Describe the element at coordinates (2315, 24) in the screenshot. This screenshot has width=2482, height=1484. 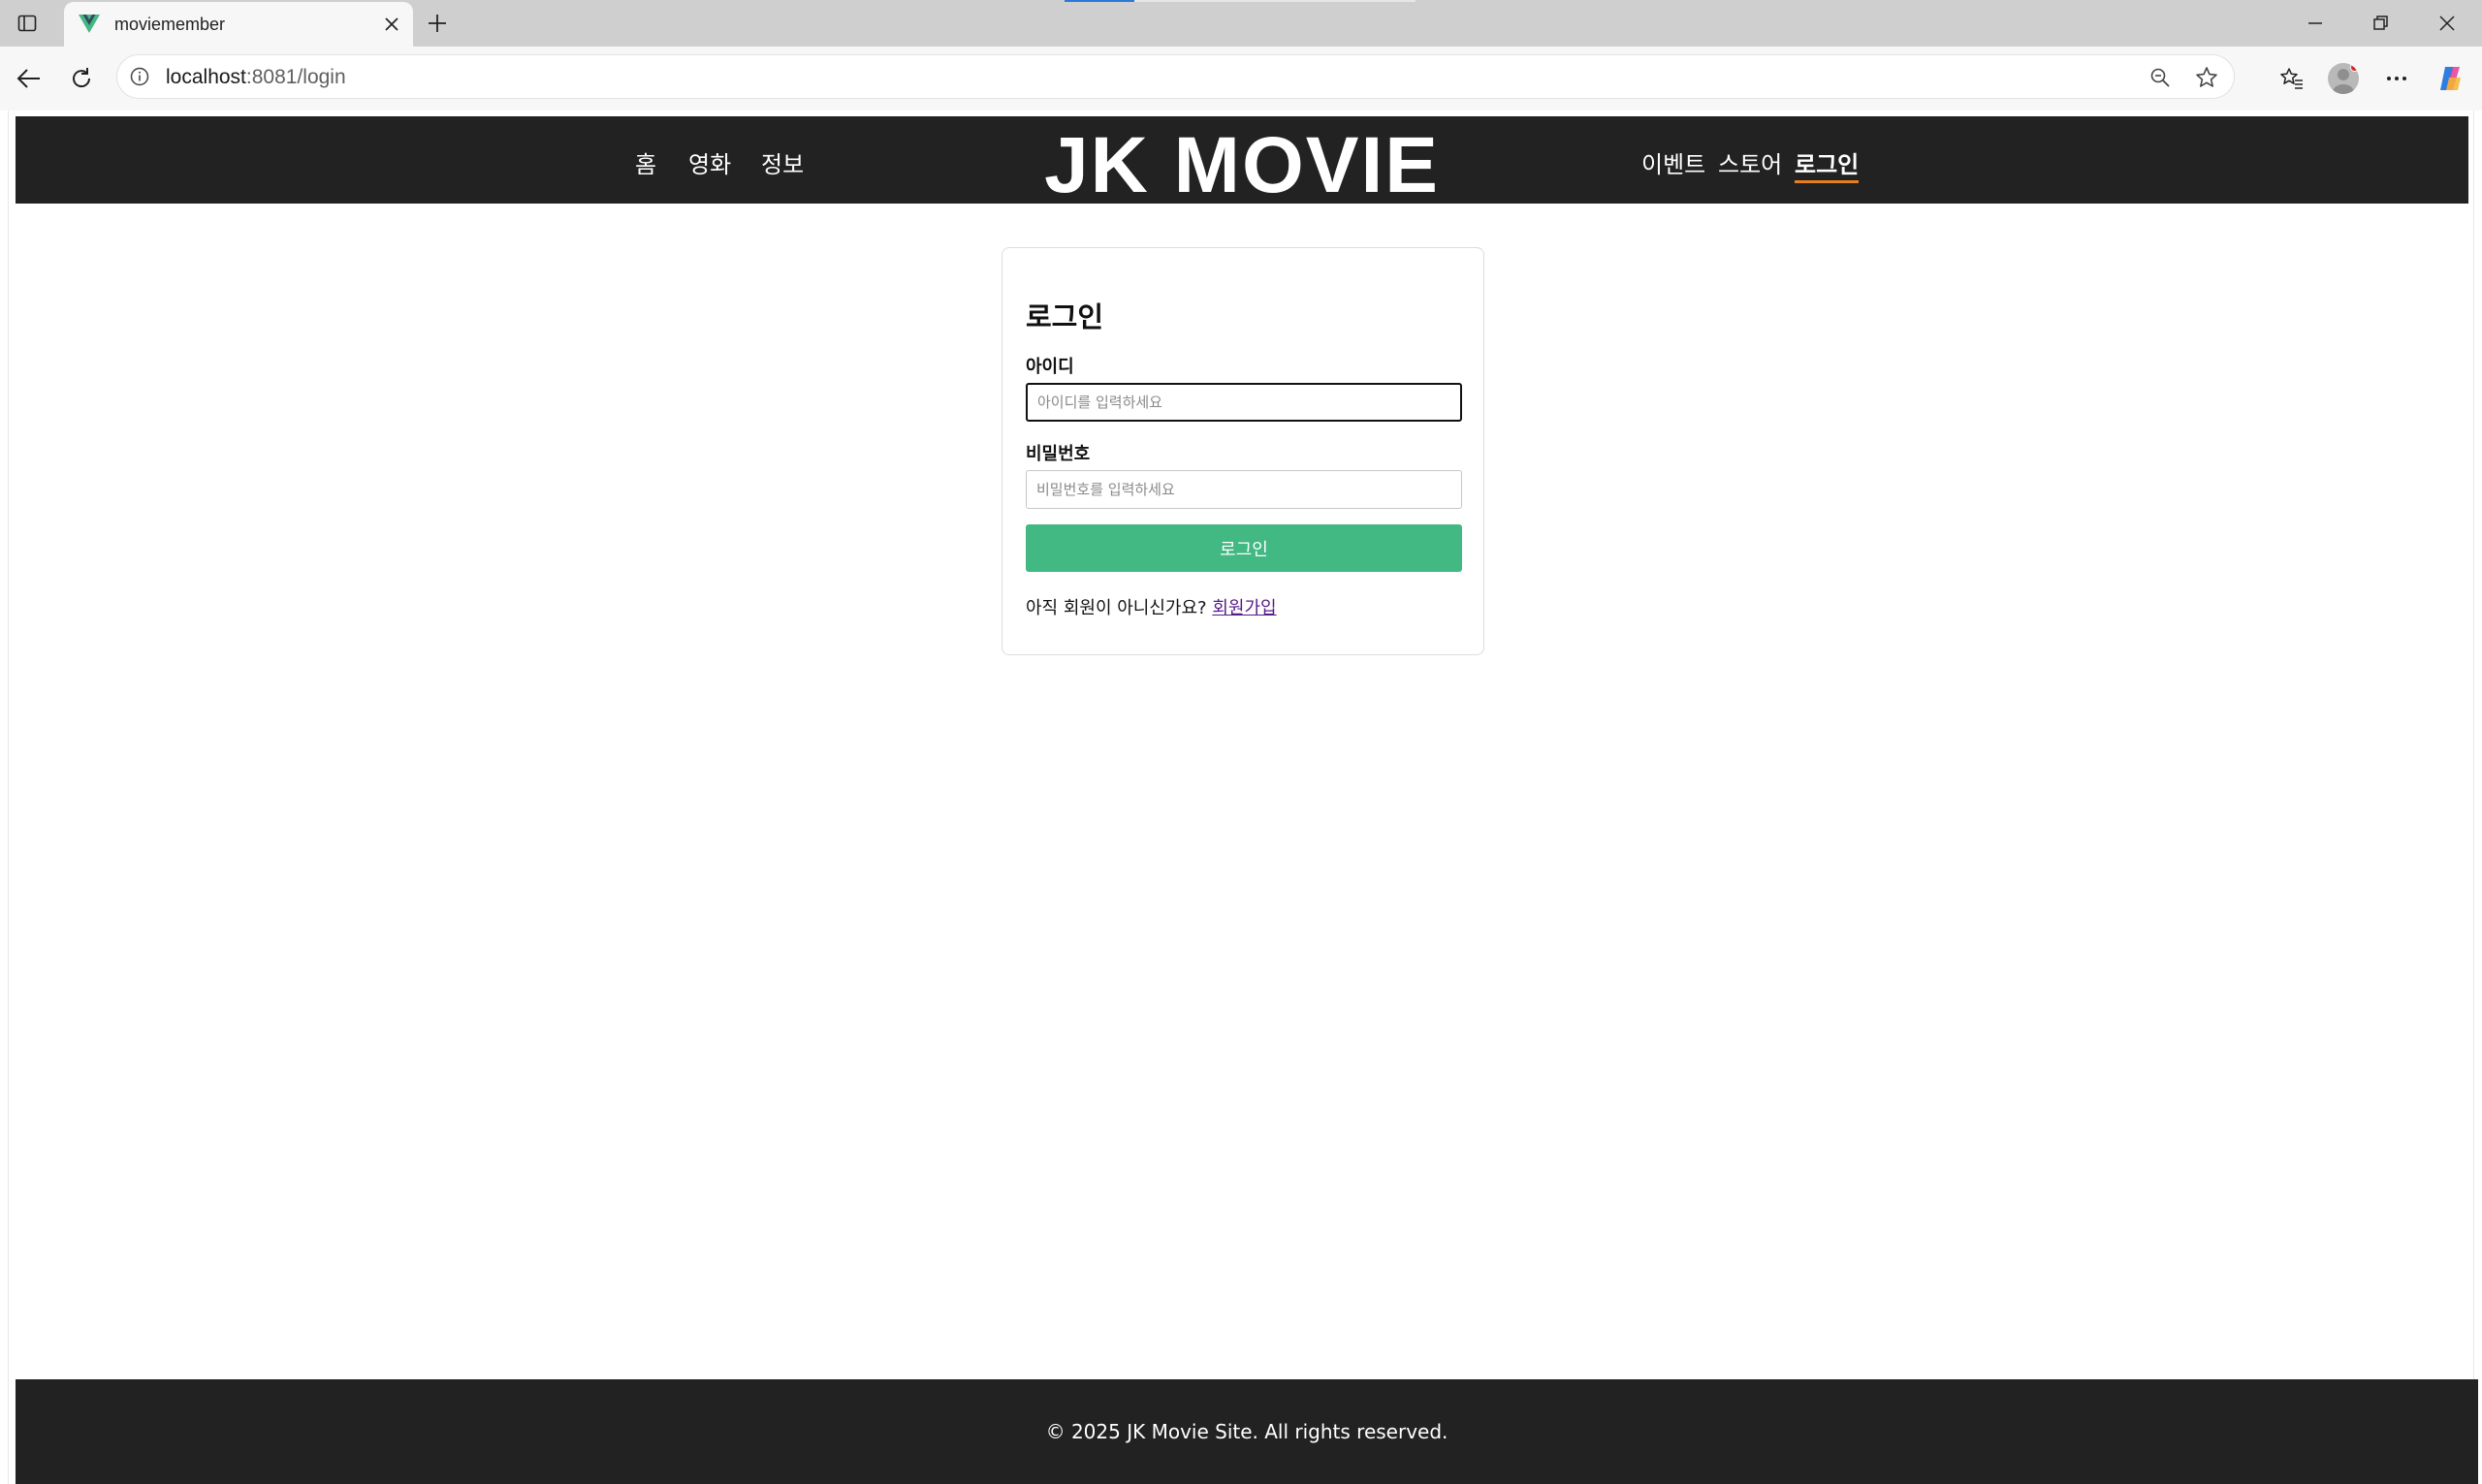
I see `minimize-icon` at that location.